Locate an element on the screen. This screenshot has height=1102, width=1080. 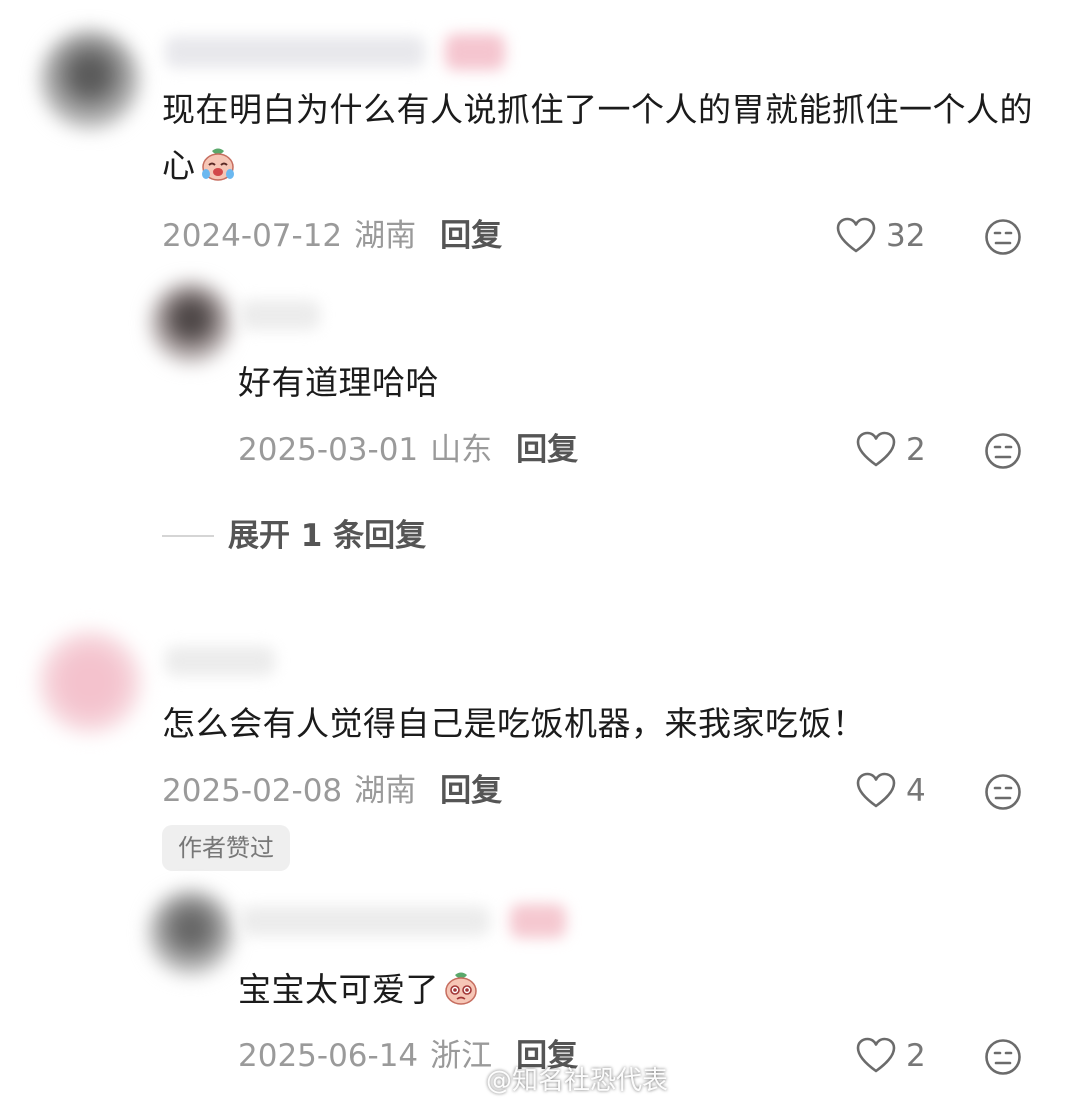
watermark-text: @知名社恐代表 is located at coordinates (577, 1081).